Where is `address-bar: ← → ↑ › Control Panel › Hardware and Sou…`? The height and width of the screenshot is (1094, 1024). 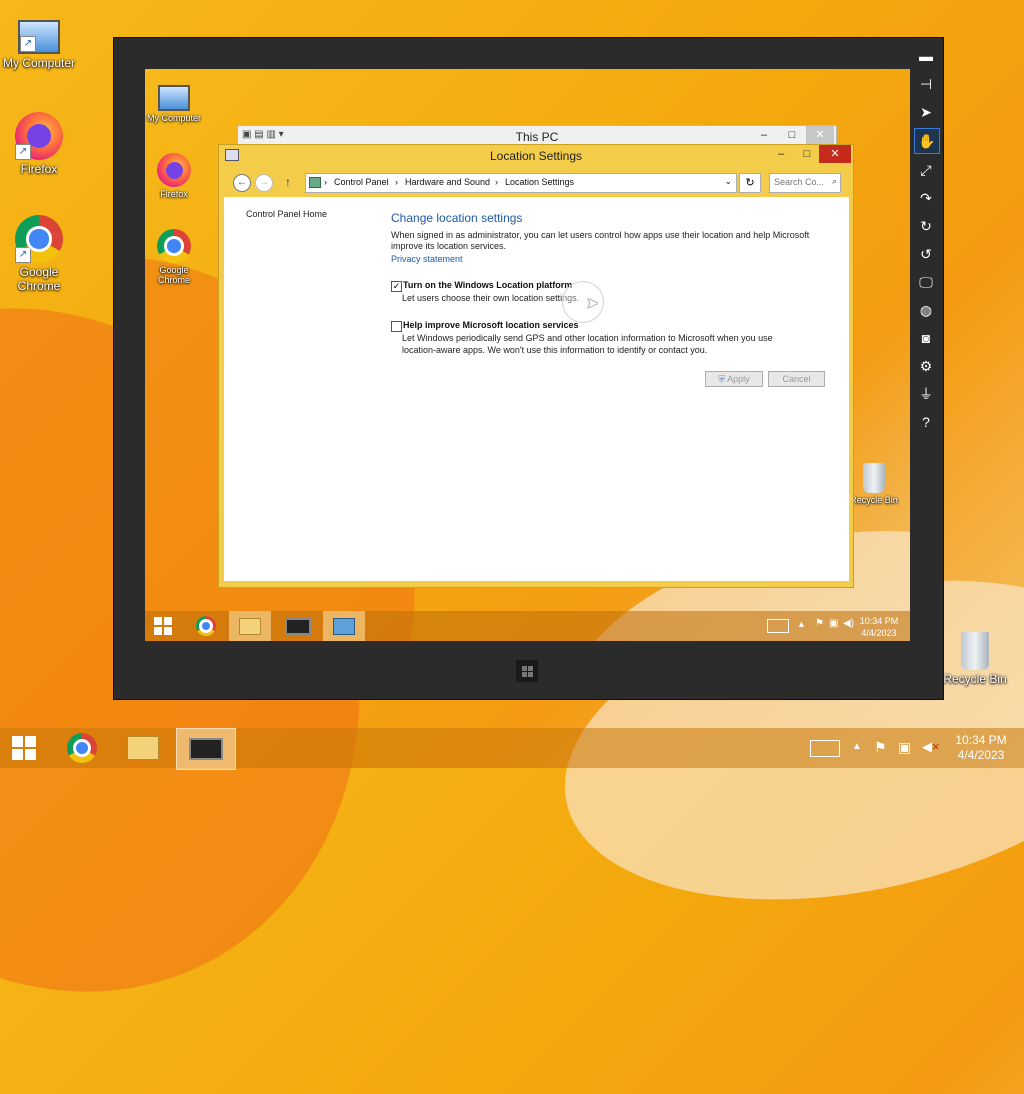
address-bar: ← → ↑ › Control Panel › Hardware and Sou… is located at coordinates (536, 182).